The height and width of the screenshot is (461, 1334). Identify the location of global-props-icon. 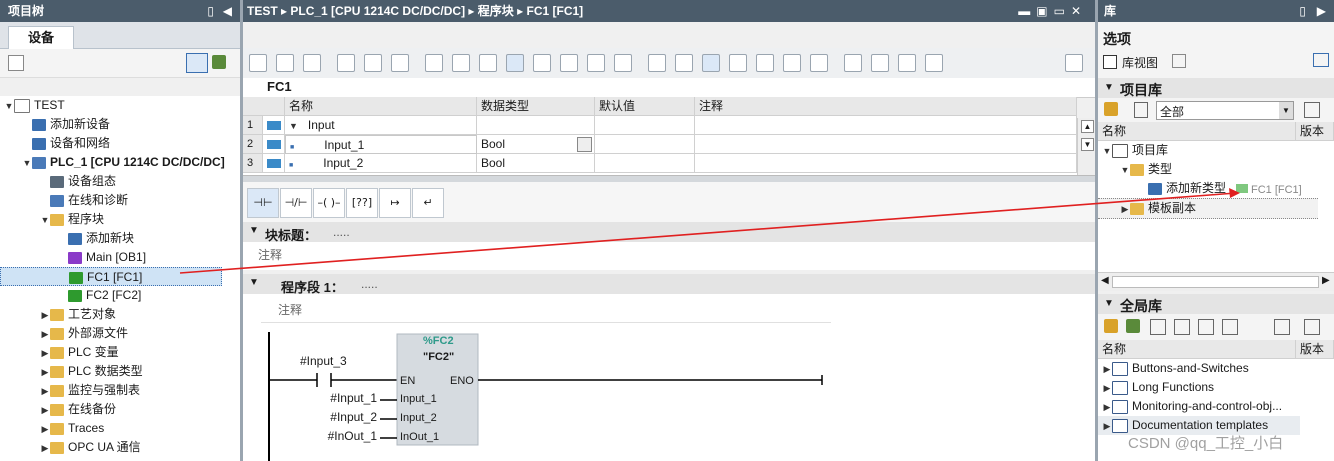
(1282, 327).